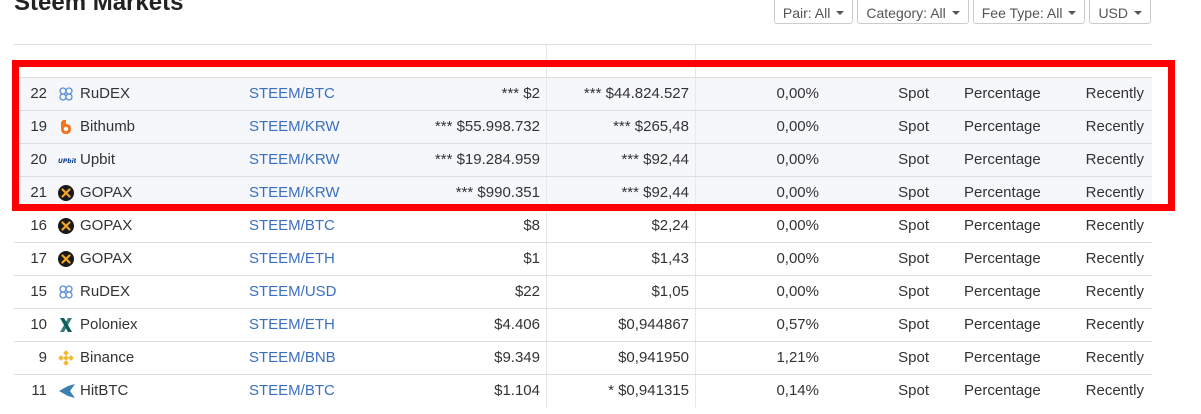  Describe the element at coordinates (96, 358) in the screenshot. I see `exchange-cell: Binance` at that location.